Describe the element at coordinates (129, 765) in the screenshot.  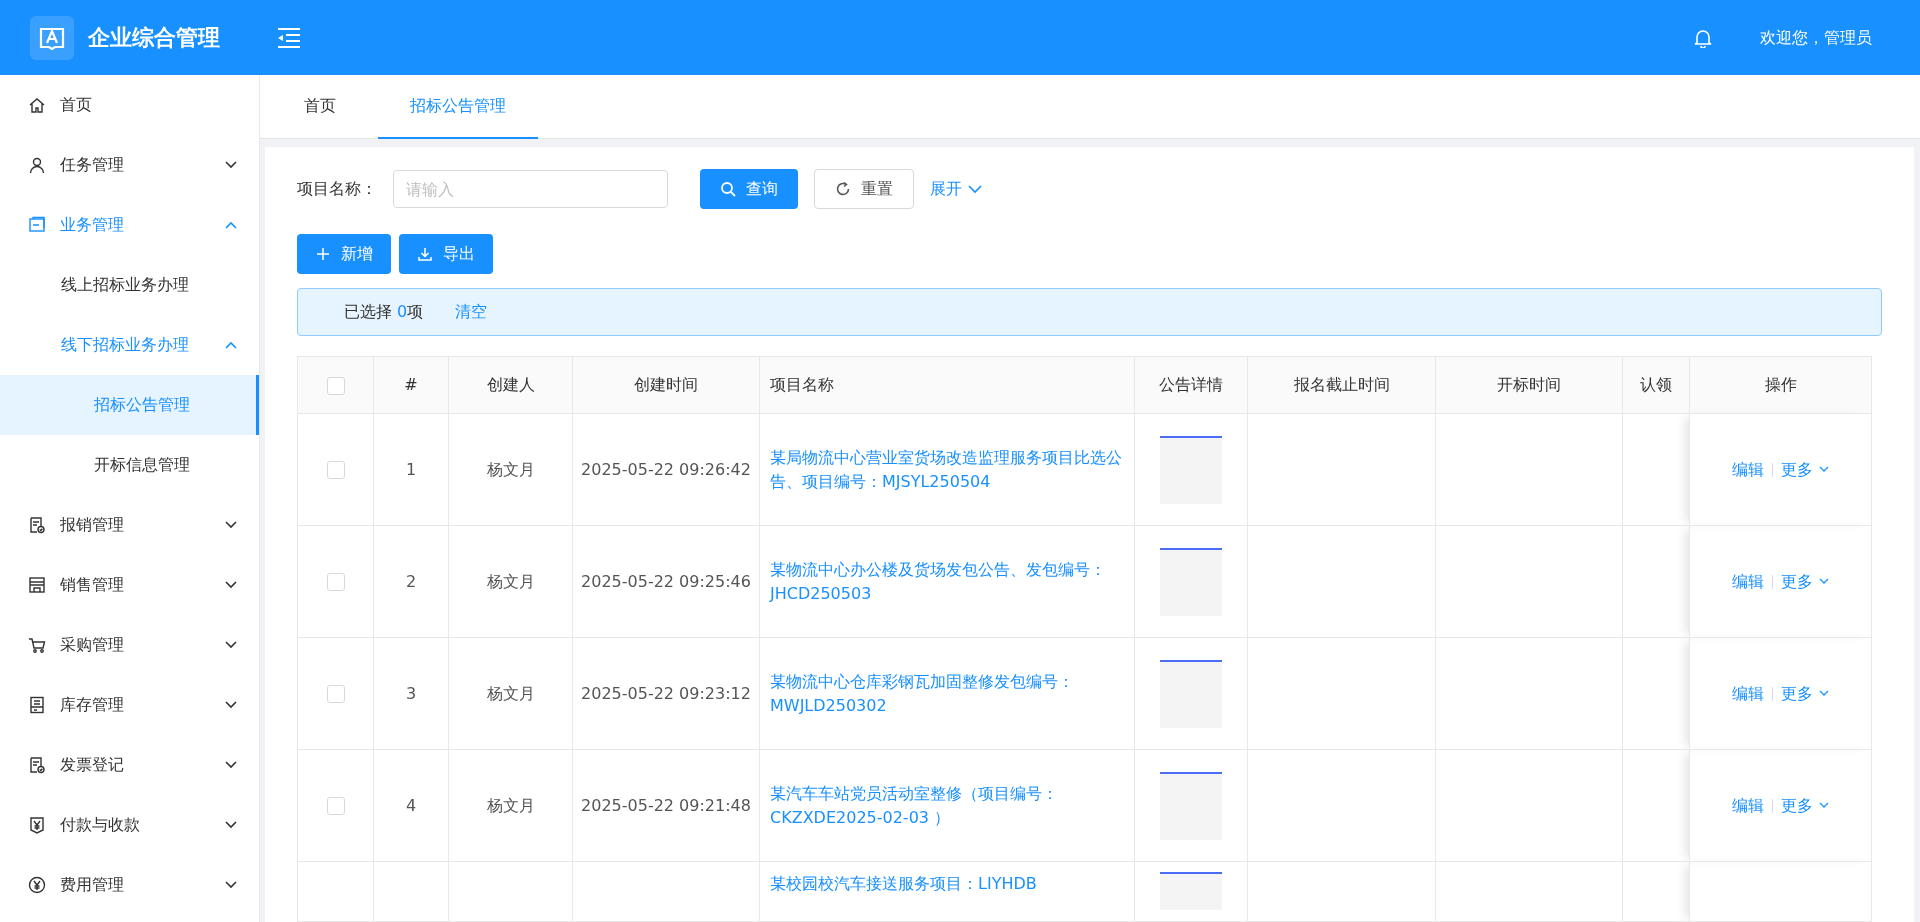
I see `sidebar-item: 发票登记` at that location.